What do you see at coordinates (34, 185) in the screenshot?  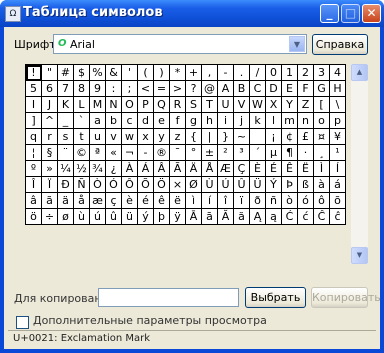 I see `char-cell: Î` at bounding box center [34, 185].